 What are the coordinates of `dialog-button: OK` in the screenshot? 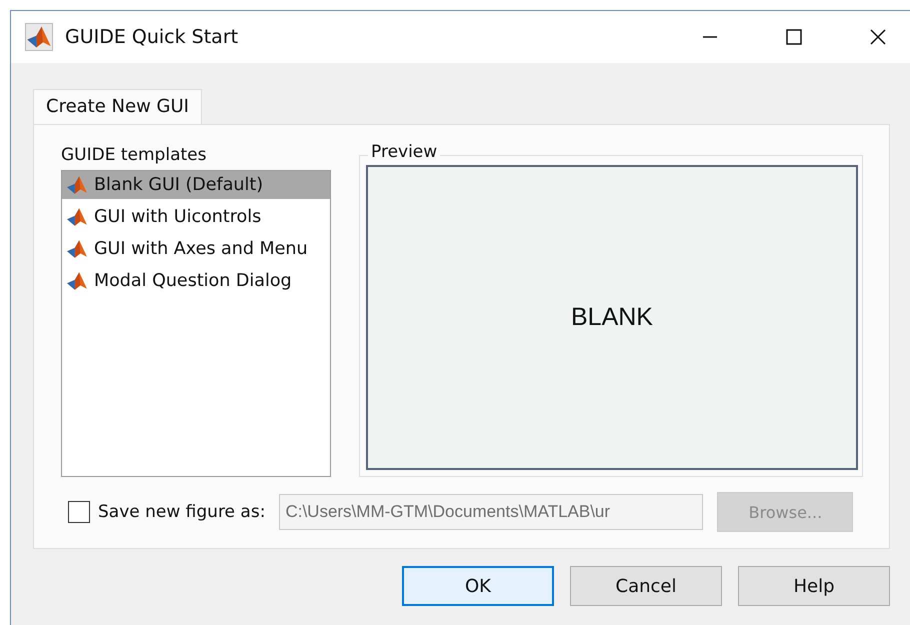 It's located at (478, 586).